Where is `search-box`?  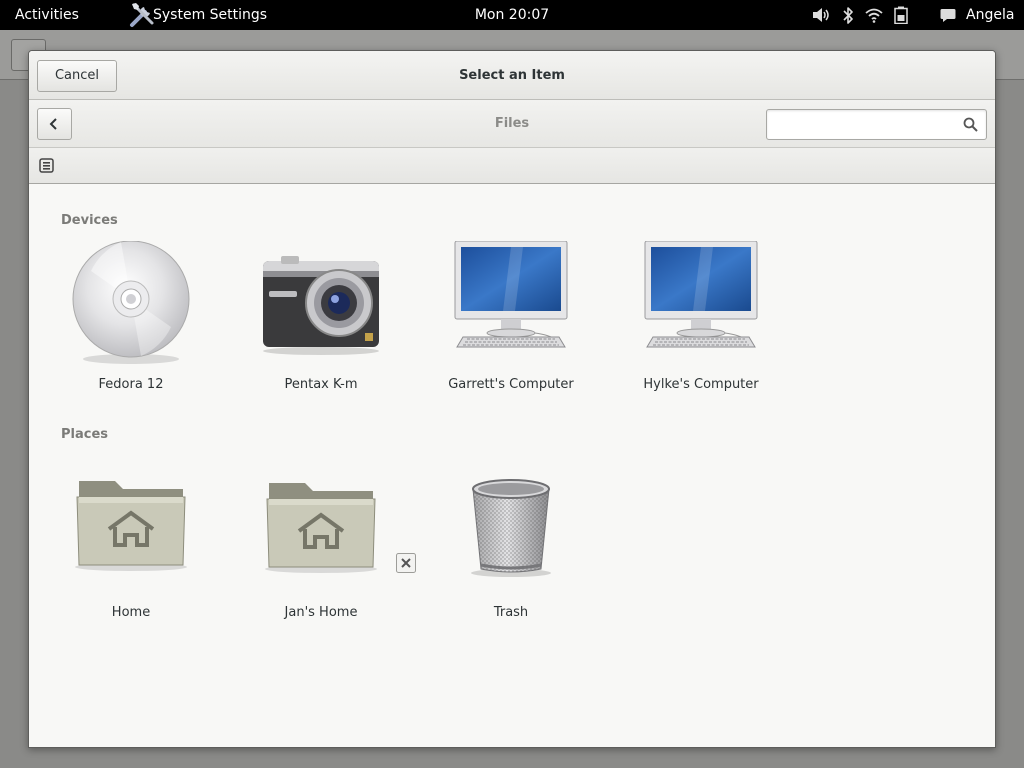
search-box is located at coordinates (876, 124).